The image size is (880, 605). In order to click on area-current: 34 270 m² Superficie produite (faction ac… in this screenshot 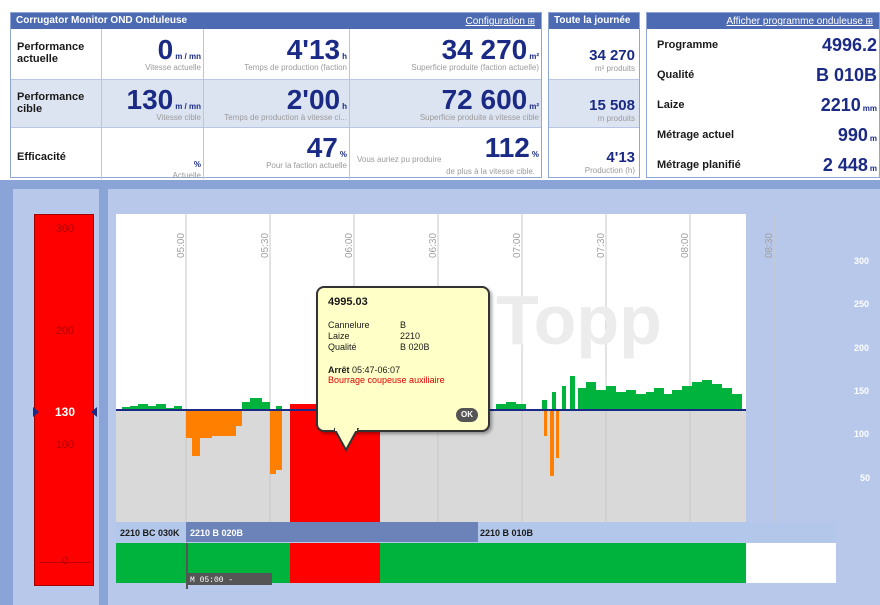, I will do `click(475, 53)`.